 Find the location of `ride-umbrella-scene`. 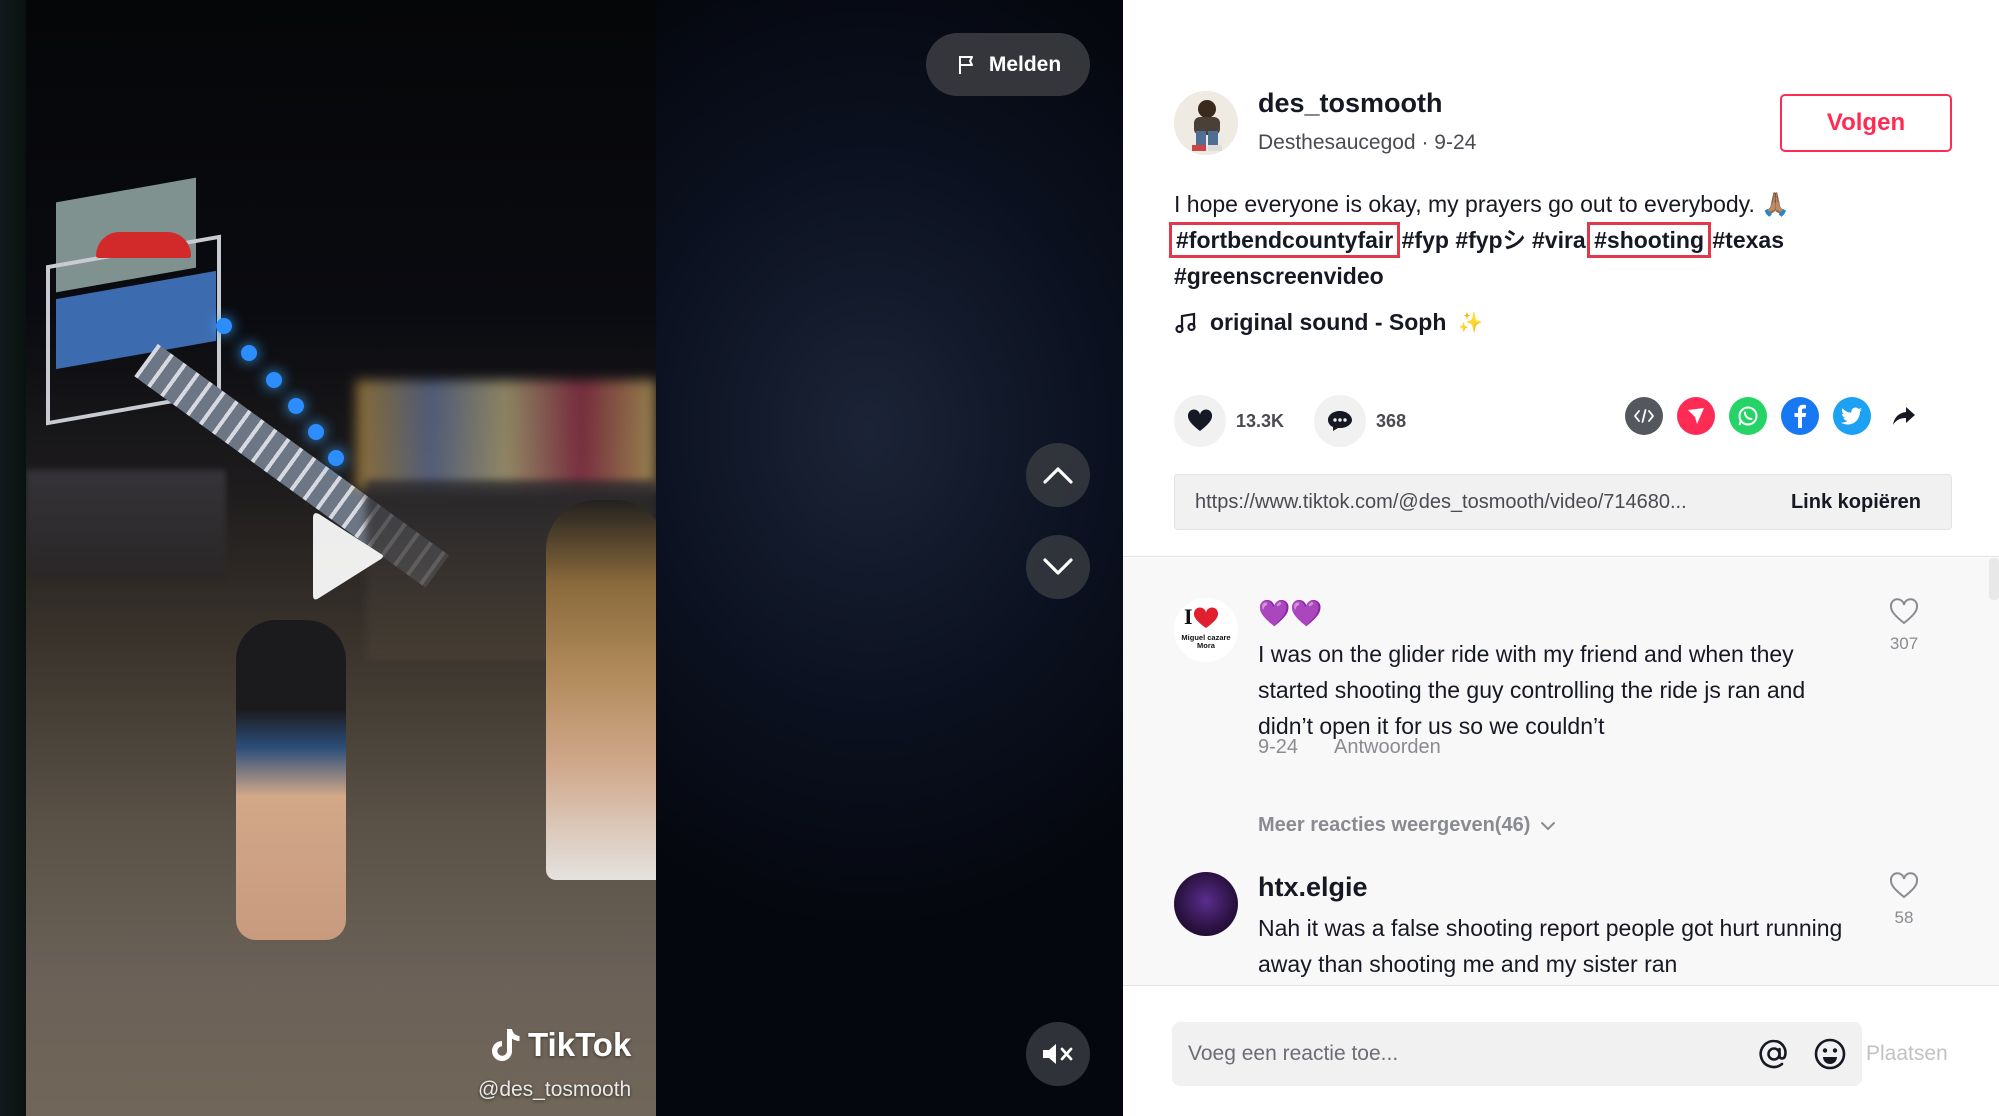

ride-umbrella-scene is located at coordinates (143, 245).